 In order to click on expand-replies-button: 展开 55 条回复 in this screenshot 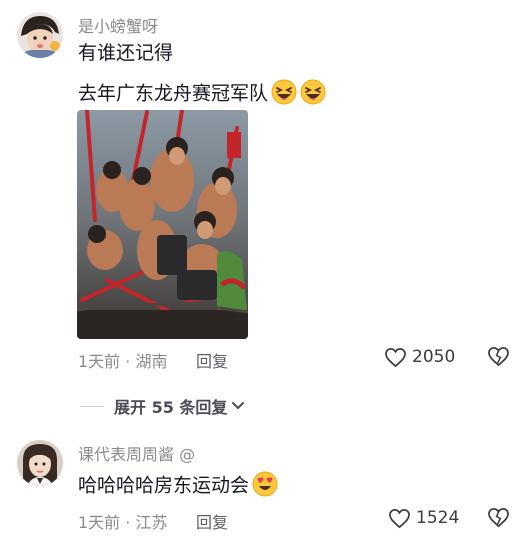, I will do `click(162, 406)`.